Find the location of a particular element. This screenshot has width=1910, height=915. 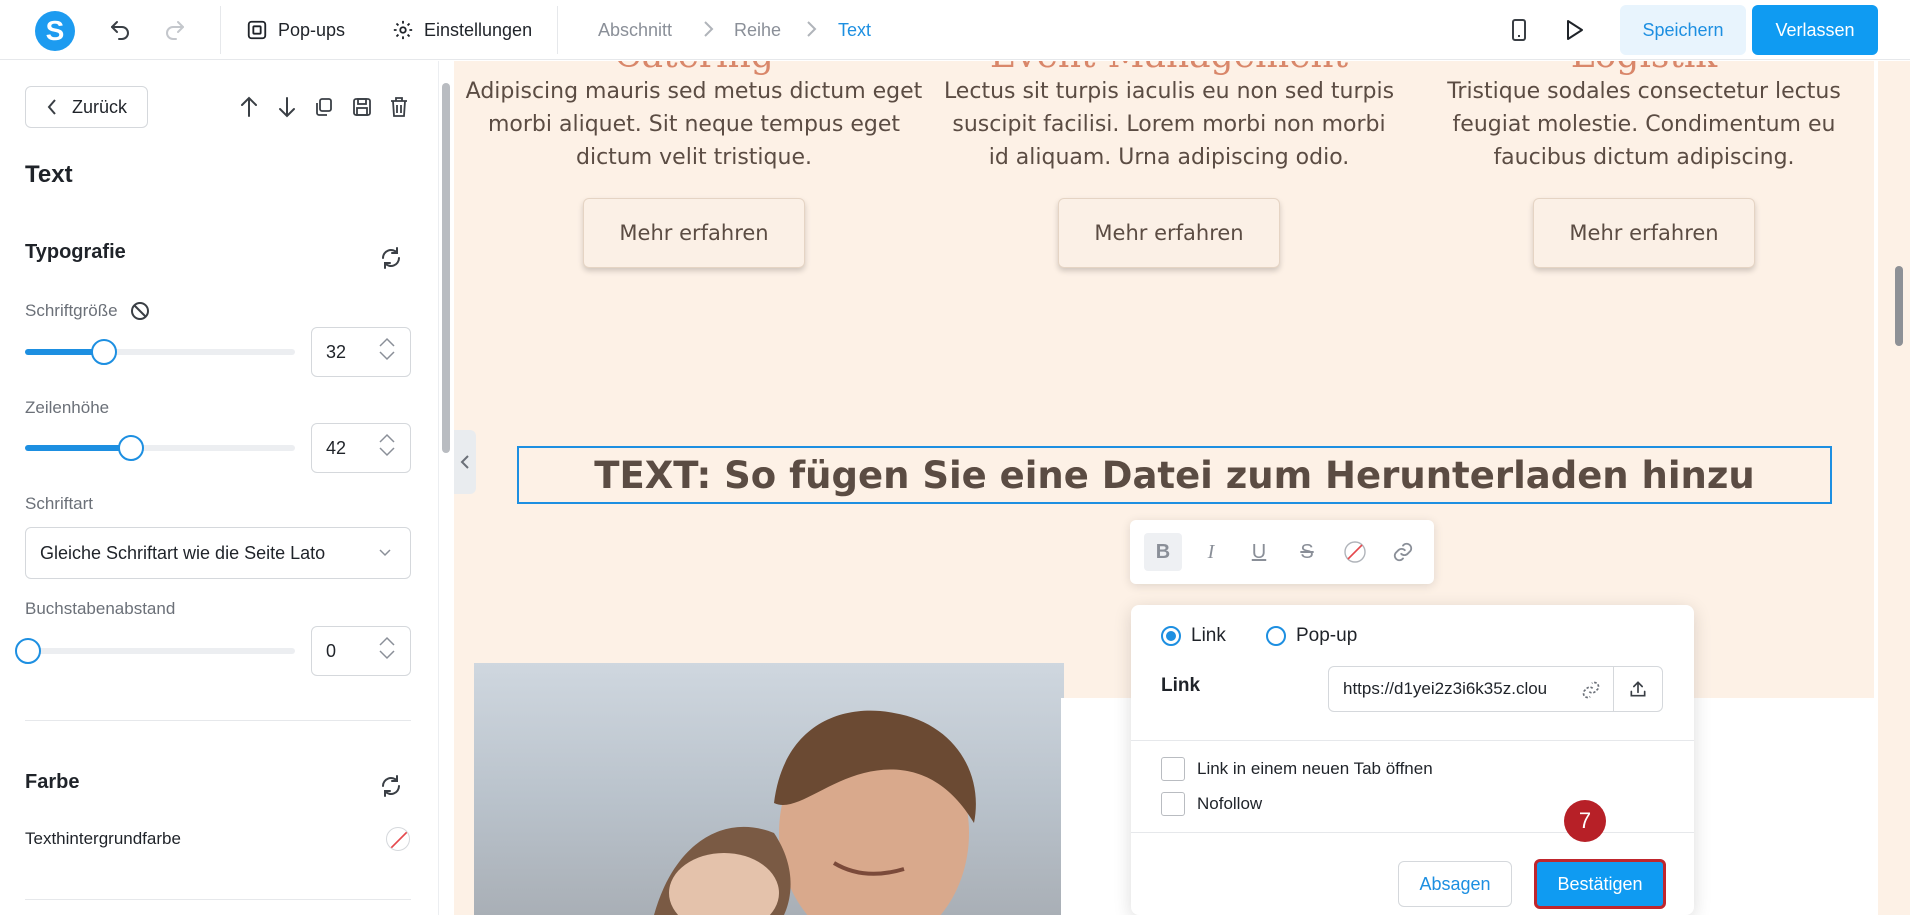

line-height-input: 42 is located at coordinates (361, 448).